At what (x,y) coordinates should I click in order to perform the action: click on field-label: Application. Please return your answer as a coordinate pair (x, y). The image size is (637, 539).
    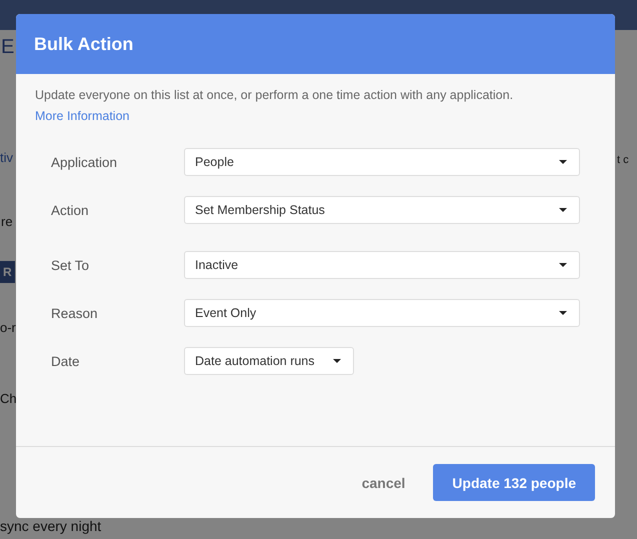
    Looking at the image, I should click on (84, 162).